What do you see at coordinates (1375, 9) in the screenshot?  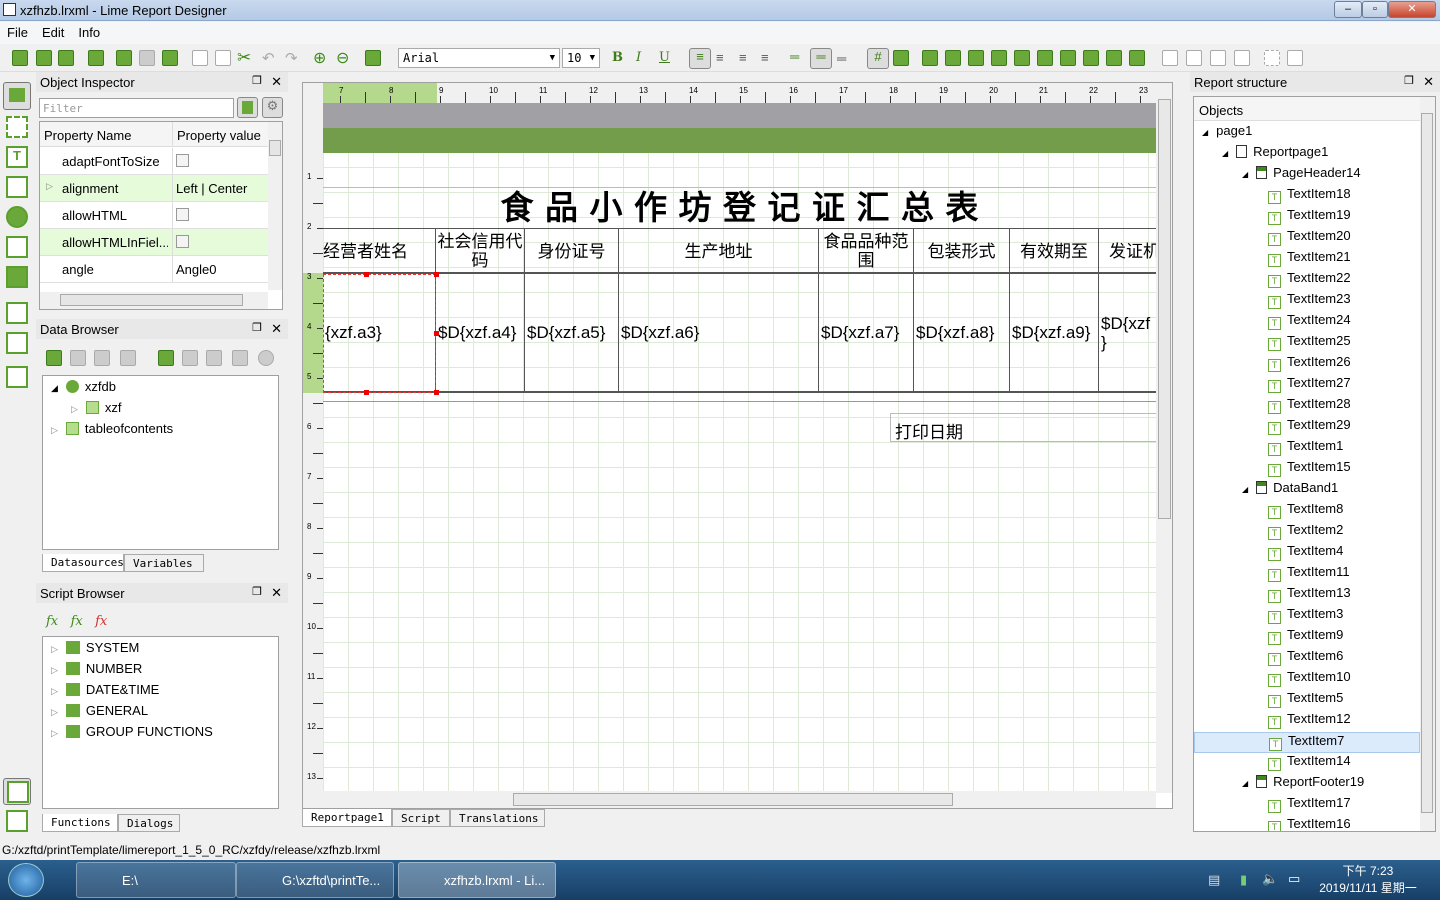 I see `maximize-button: ▫` at bounding box center [1375, 9].